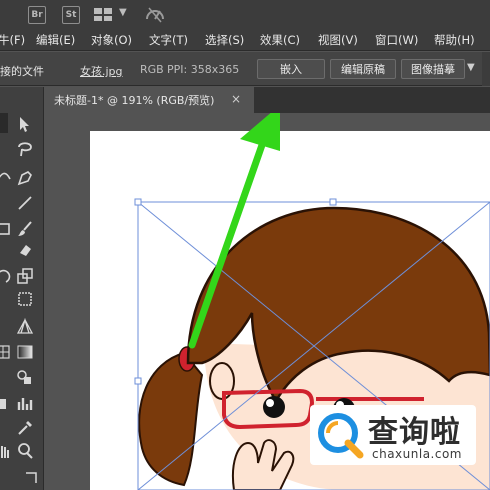  Describe the element at coordinates (152, 69) in the screenshot. I see `color-mode-text: RGB` at that location.